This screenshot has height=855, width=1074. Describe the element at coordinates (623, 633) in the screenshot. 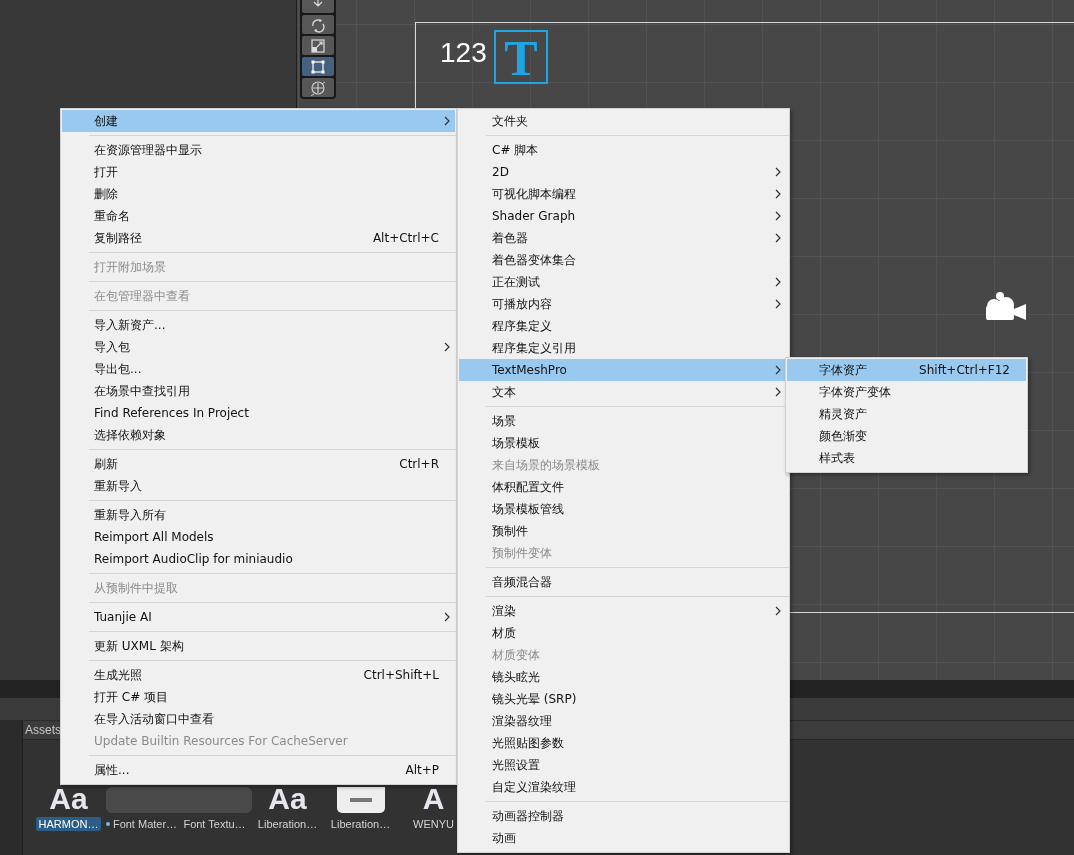

I see `menu-item: 材质` at that location.